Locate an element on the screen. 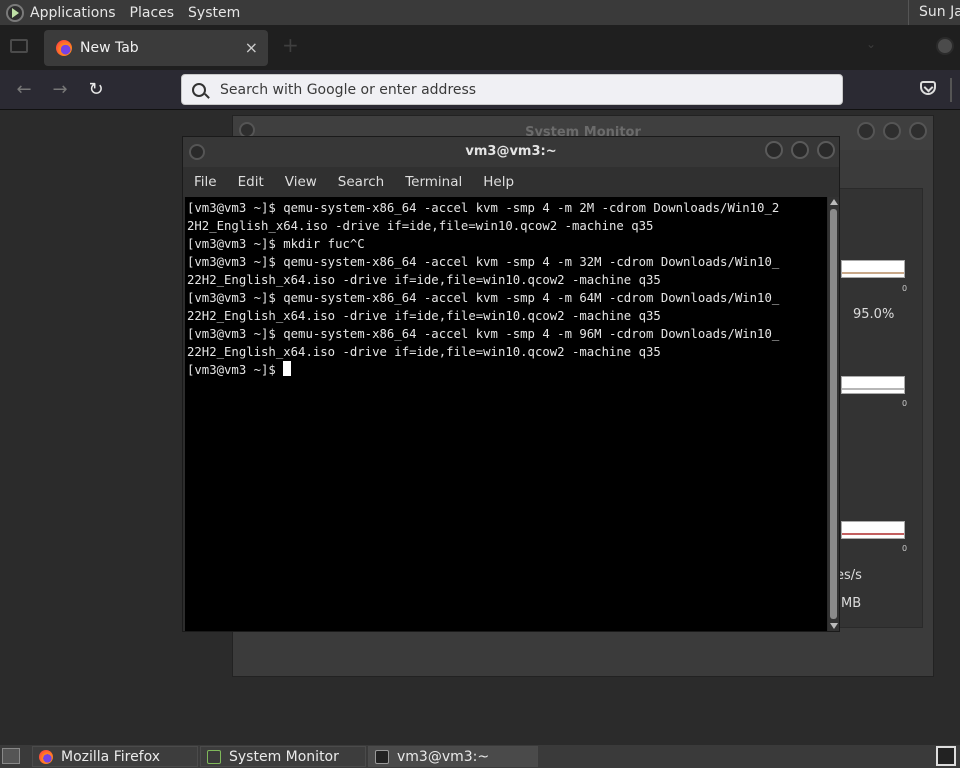 Image resolution: width=960 pixels, height=768 pixels. cpu-percent: 95.0% is located at coordinates (874, 314).